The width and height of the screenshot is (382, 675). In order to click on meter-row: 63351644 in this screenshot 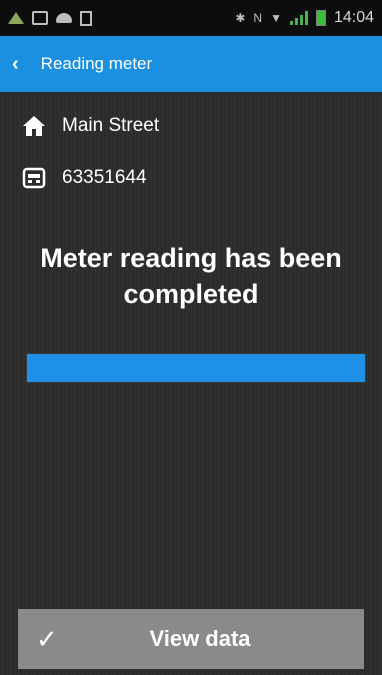, I will do `click(84, 178)`.